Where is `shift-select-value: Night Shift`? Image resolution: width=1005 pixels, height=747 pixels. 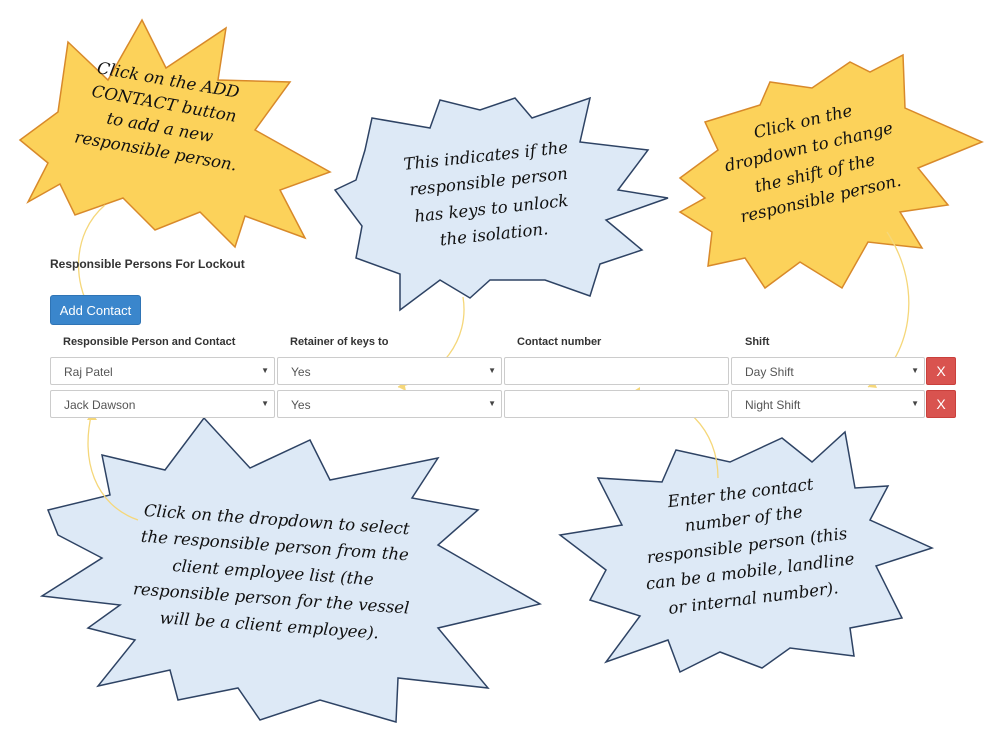
shift-select-value: Night Shift is located at coordinates (773, 405).